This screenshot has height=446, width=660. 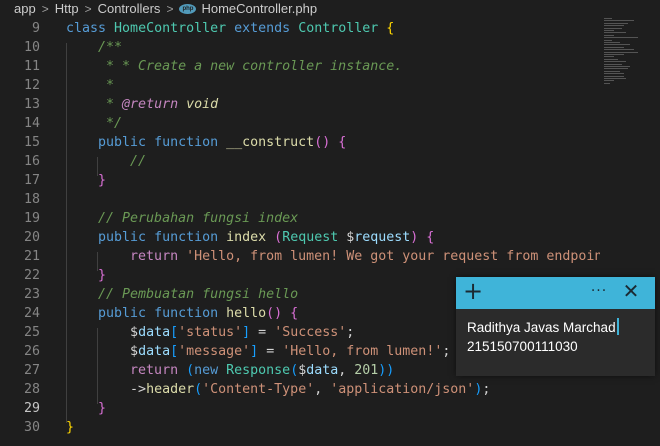 What do you see at coordinates (31, 313) in the screenshot?
I see `line-number: 24` at bounding box center [31, 313].